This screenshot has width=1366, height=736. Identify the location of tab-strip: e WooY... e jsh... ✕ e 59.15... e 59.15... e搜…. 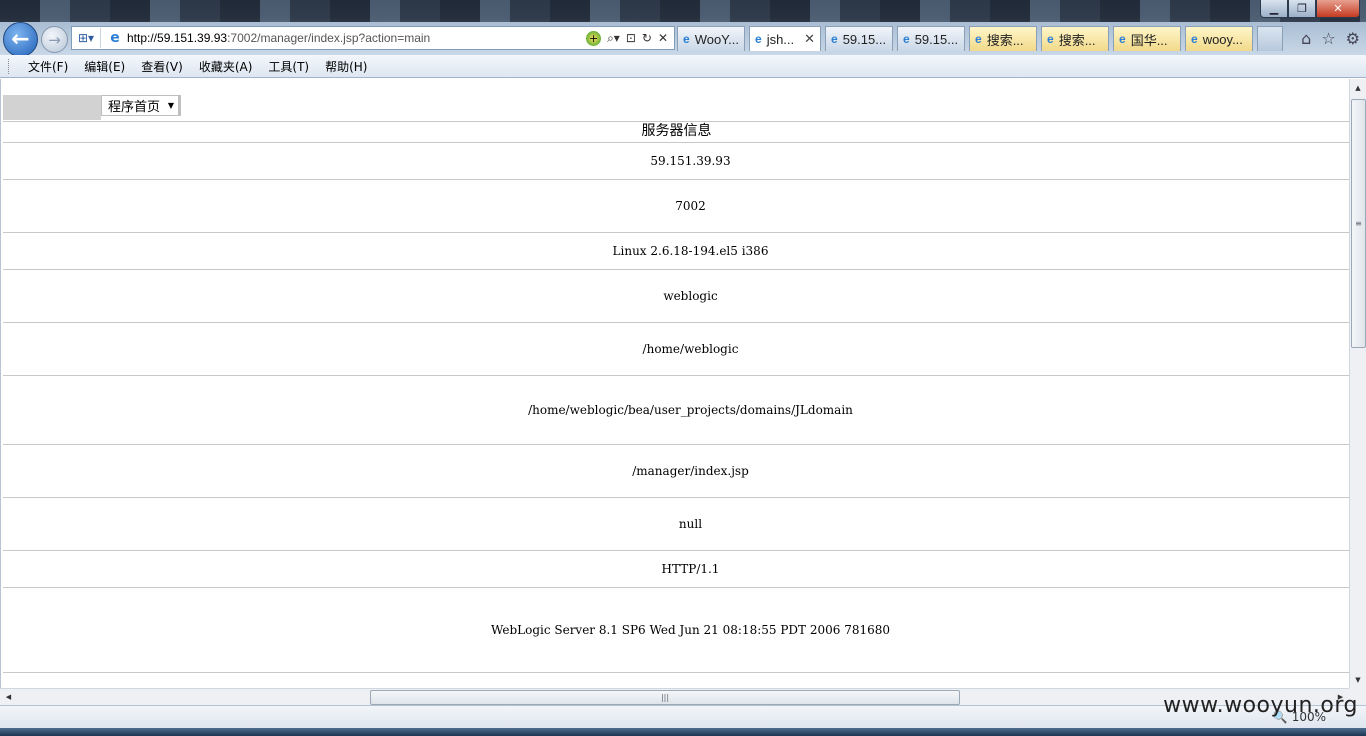
(982, 38).